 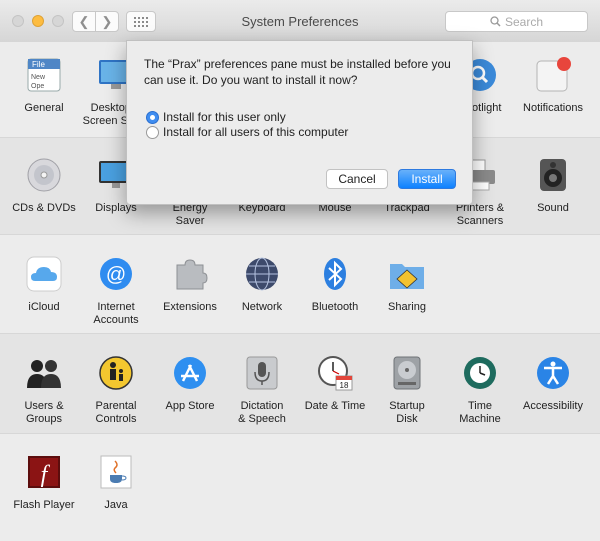 I want to click on pref-label: Java, so click(x=116, y=505).